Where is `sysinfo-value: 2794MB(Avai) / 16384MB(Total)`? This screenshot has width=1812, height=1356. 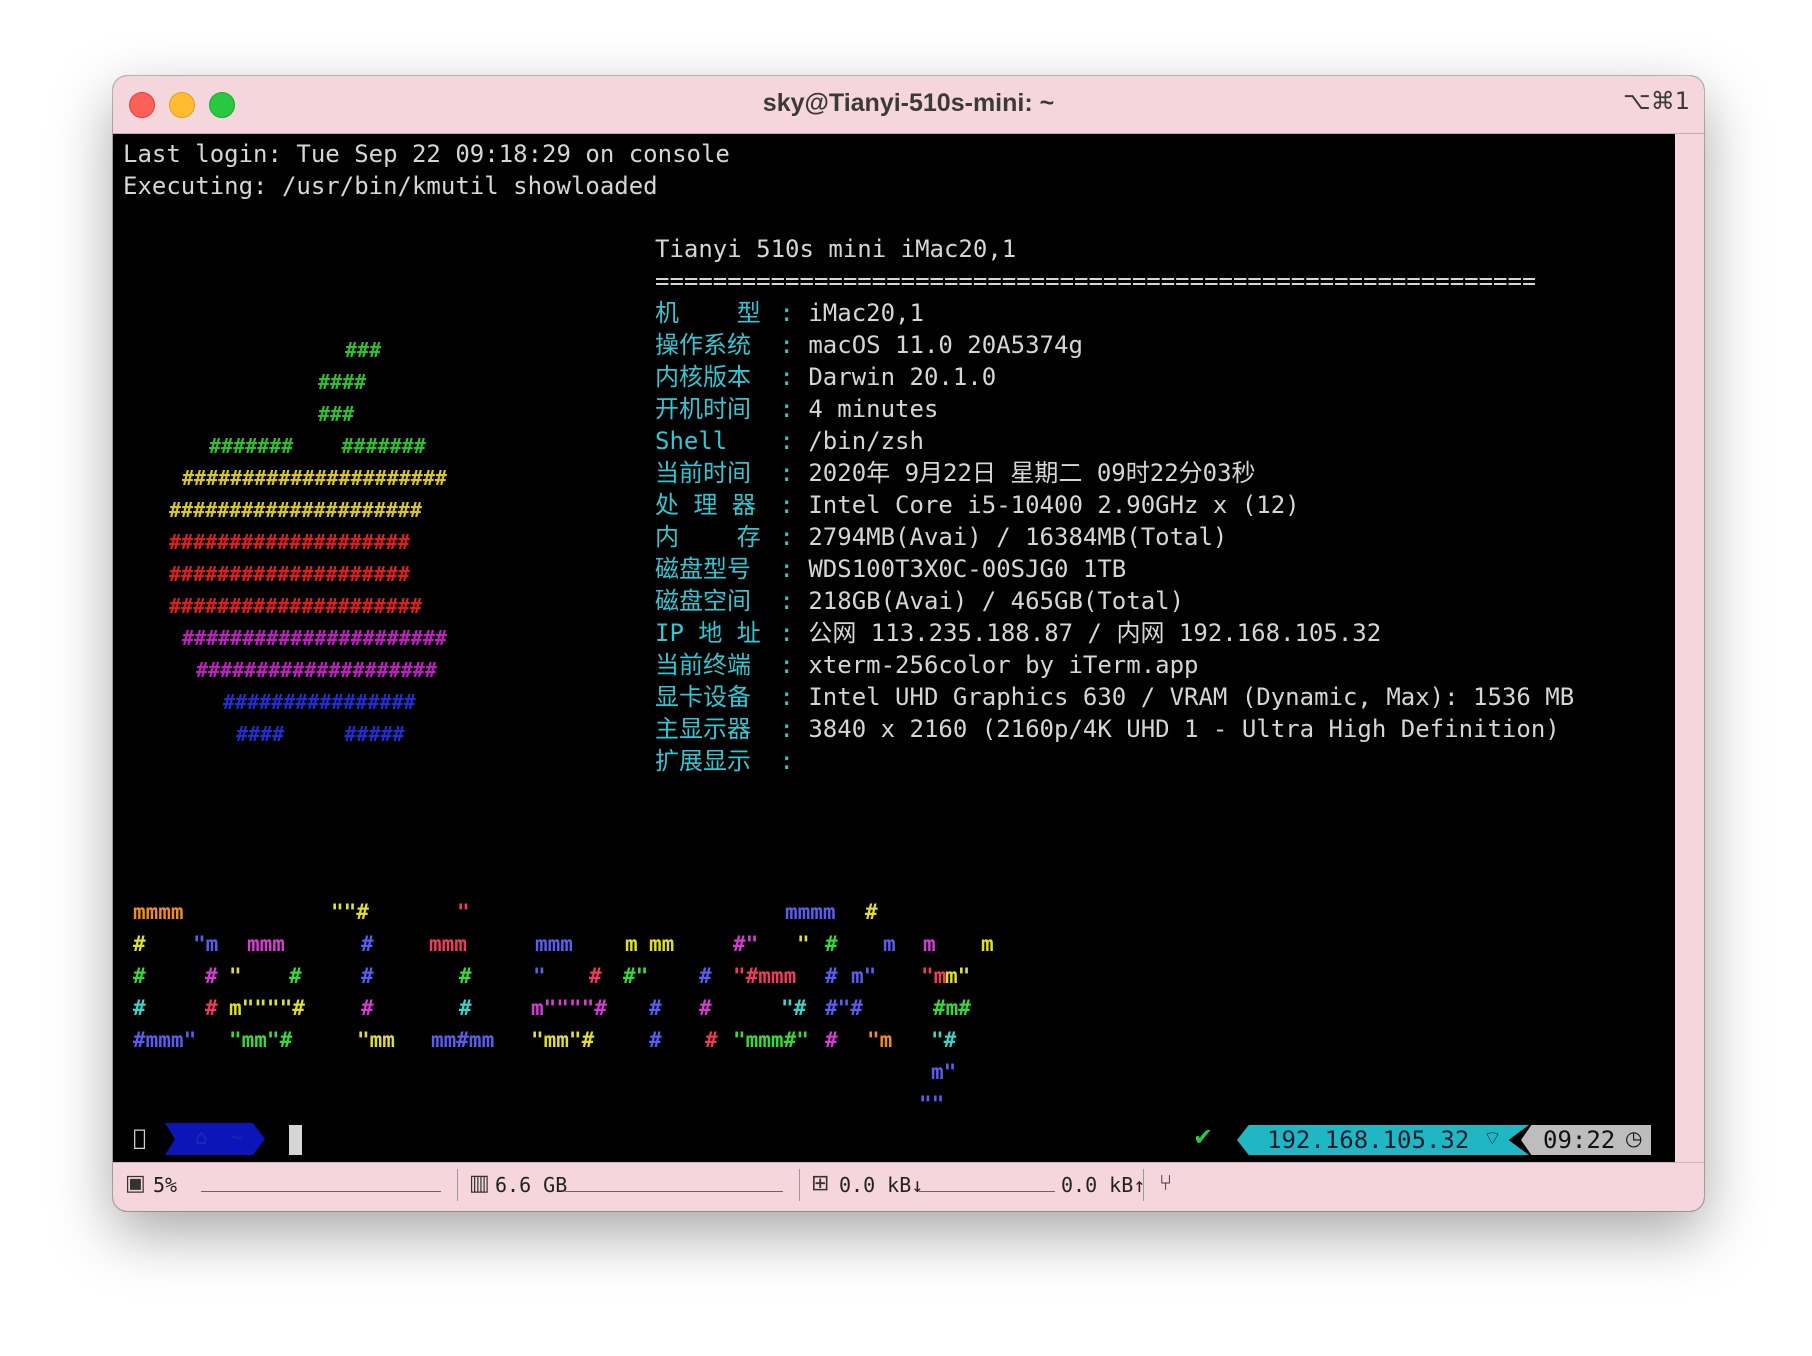
sysinfo-value: 2794MB(Avai) / 16384MB(Total) is located at coordinates (1010, 537).